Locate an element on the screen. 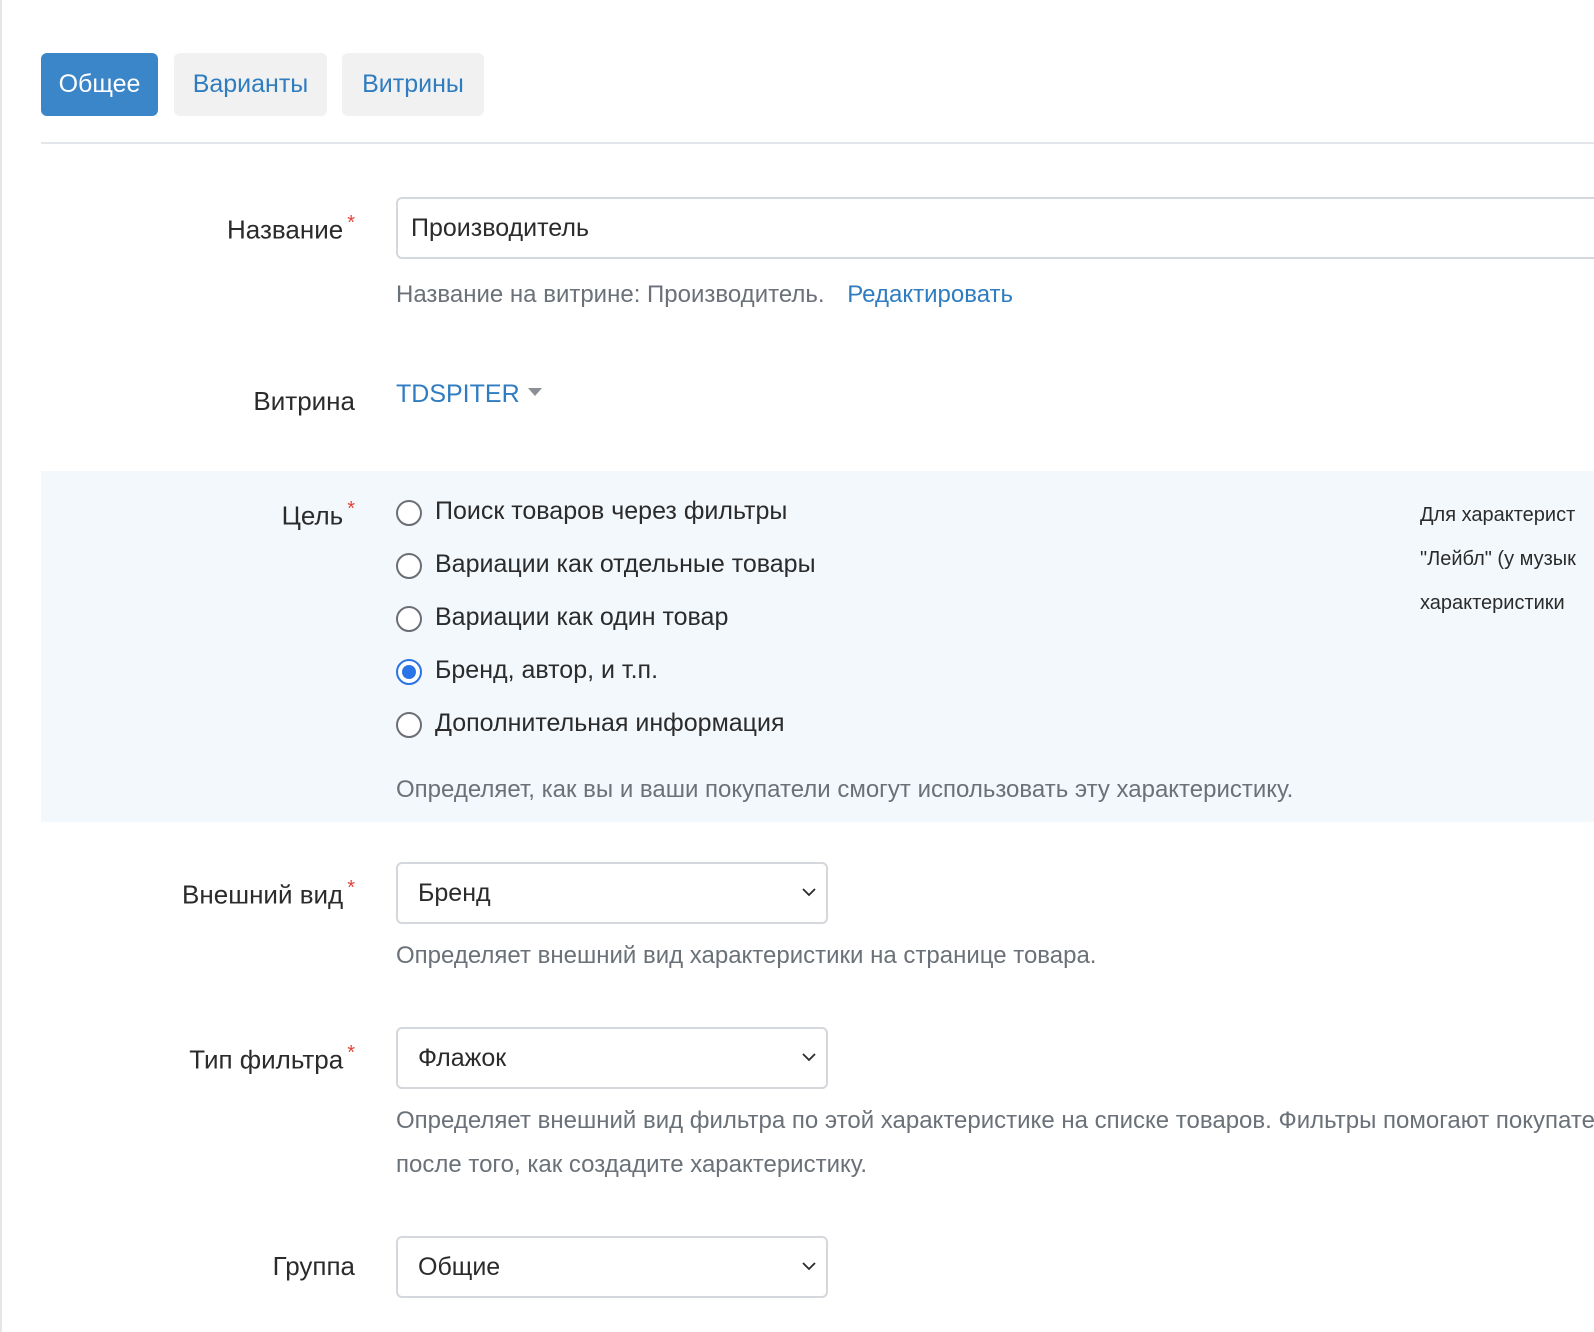  tab-general: Общее is located at coordinates (99, 84).